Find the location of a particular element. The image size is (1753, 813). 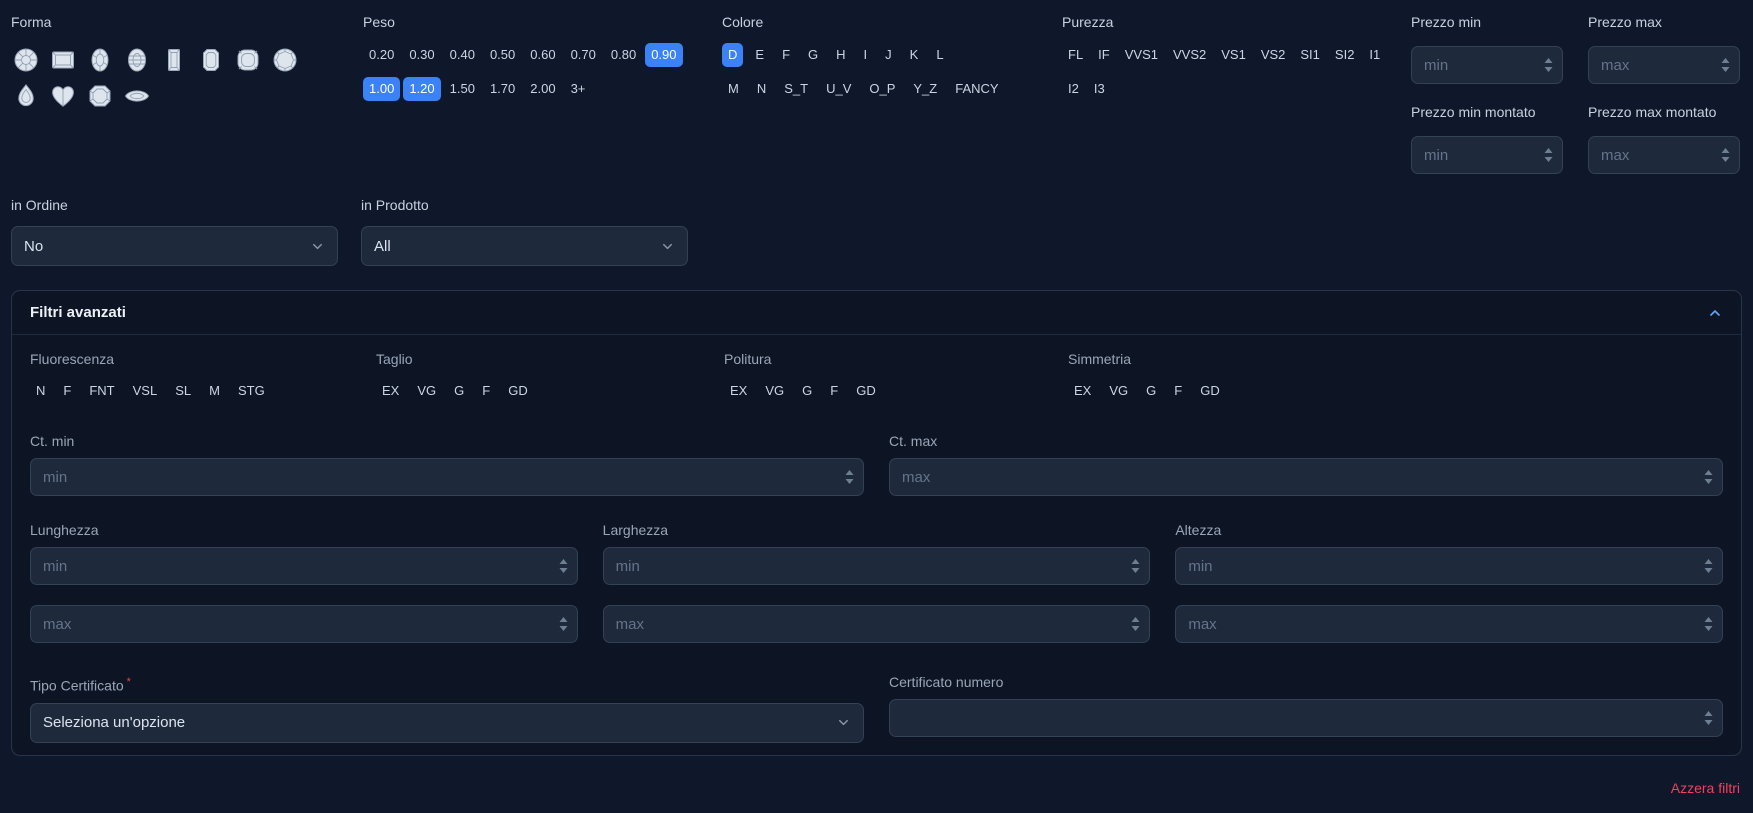

peso-chip: 0.40 is located at coordinates (462, 55).